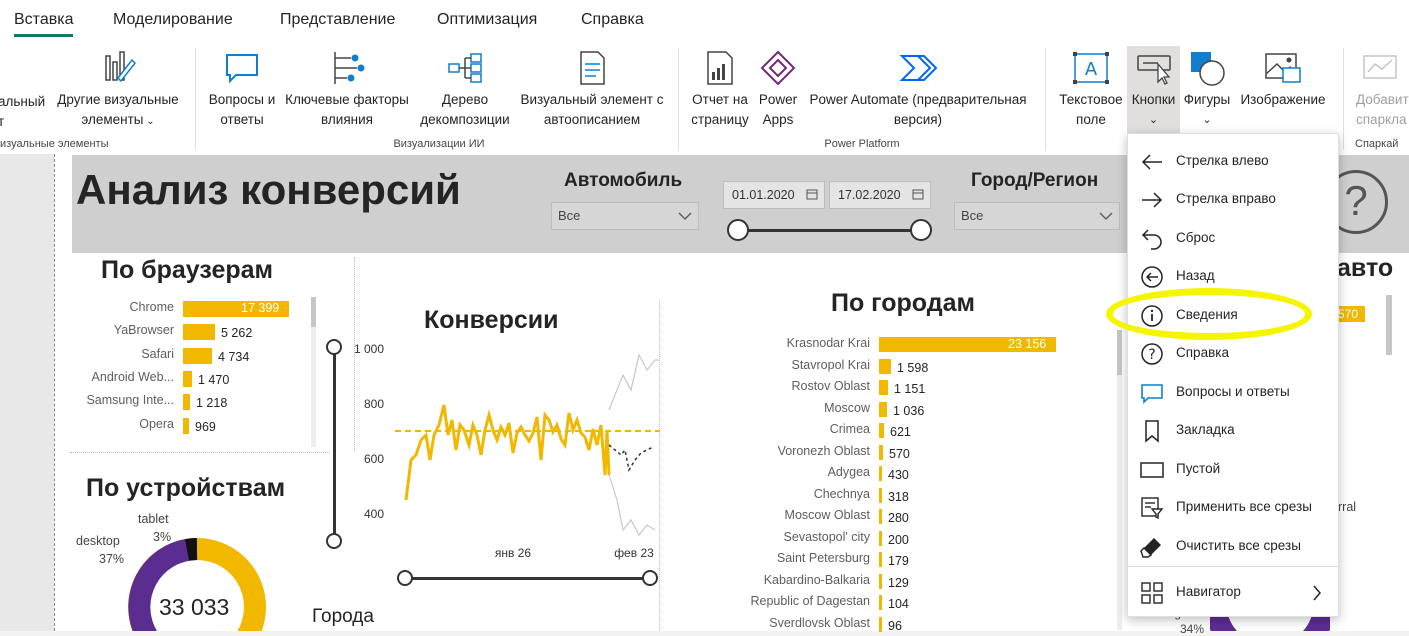 The height and width of the screenshot is (636, 1409). Describe the element at coordinates (650, 578) in the screenshot. I see `x-range-handle-end` at that location.